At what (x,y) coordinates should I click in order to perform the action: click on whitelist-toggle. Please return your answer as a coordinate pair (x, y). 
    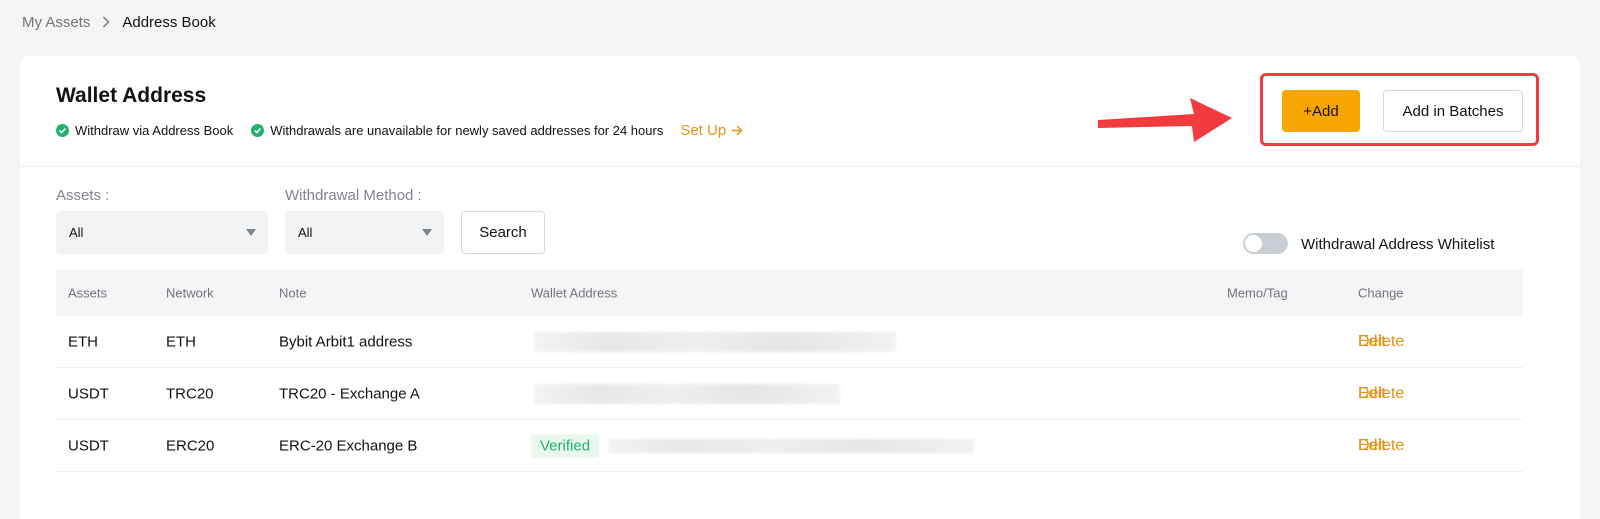
    Looking at the image, I should click on (1265, 243).